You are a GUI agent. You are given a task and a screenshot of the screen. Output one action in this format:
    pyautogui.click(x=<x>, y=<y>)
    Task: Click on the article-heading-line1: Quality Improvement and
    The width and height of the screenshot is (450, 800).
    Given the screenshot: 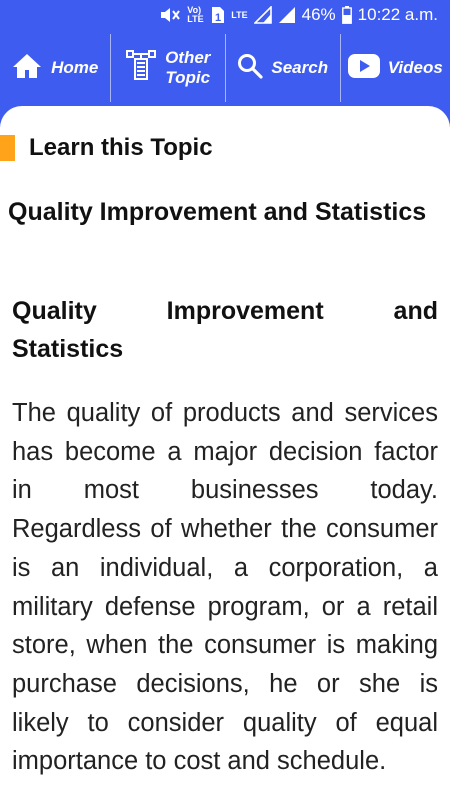 What is the action you would take?
    pyautogui.click(x=225, y=311)
    